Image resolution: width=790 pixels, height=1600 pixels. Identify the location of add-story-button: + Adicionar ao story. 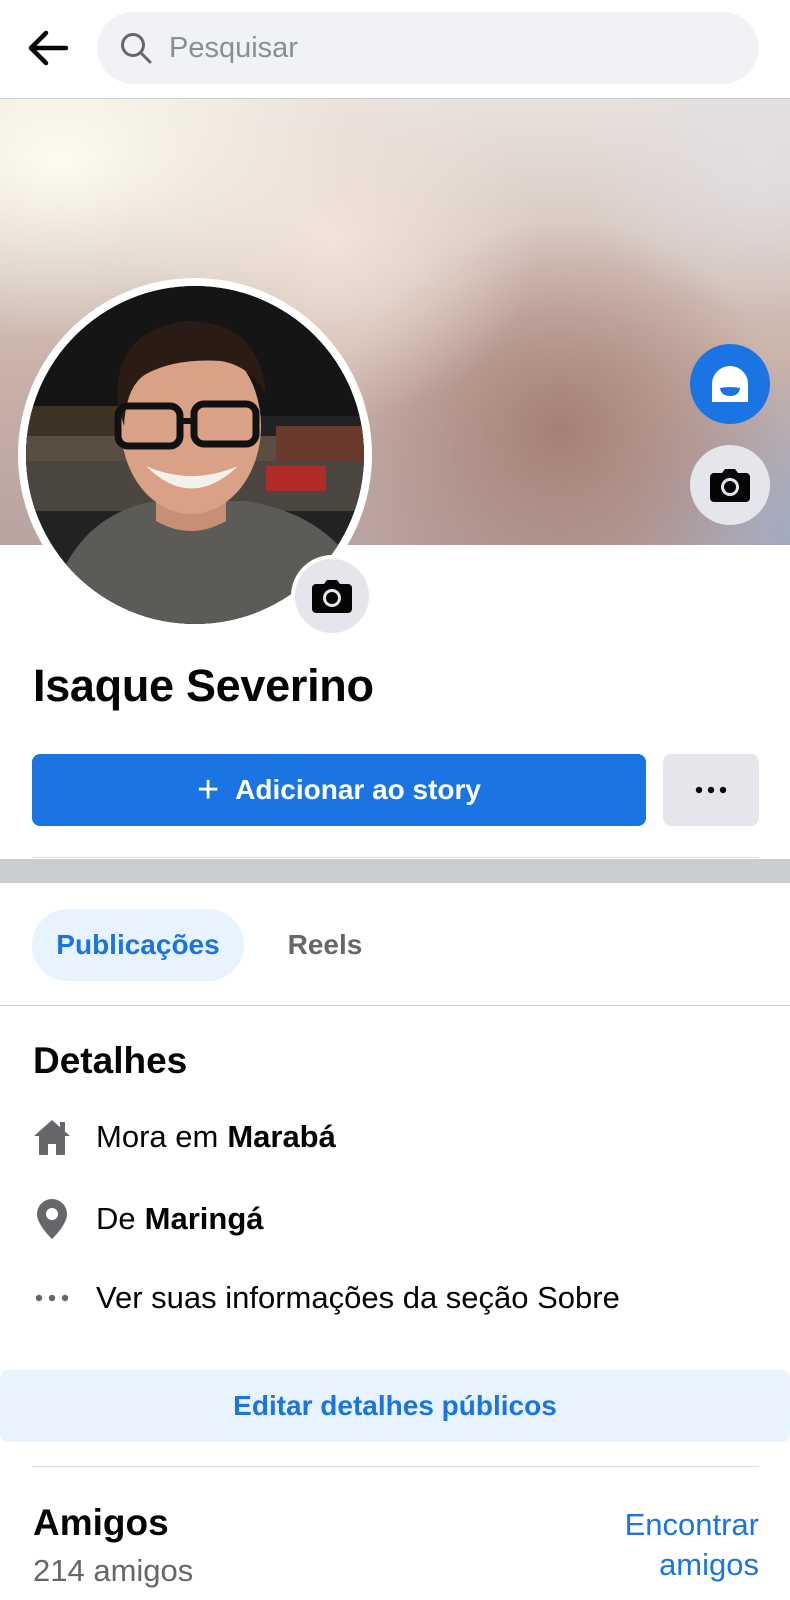
(339, 790).